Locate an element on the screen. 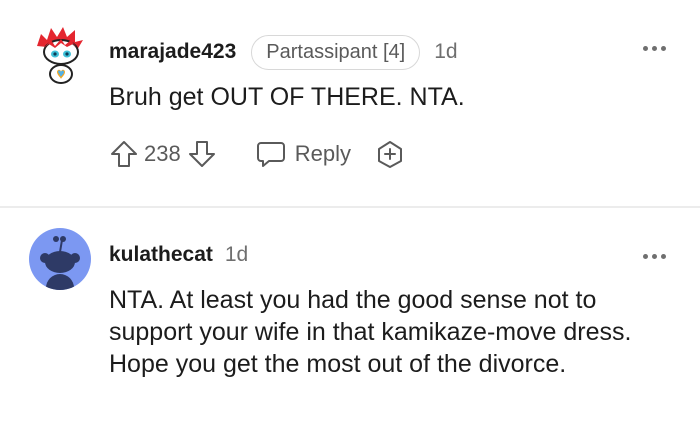 This screenshot has height=428, width=700. comment-actions: 238 Reply is located at coordinates (257, 154).